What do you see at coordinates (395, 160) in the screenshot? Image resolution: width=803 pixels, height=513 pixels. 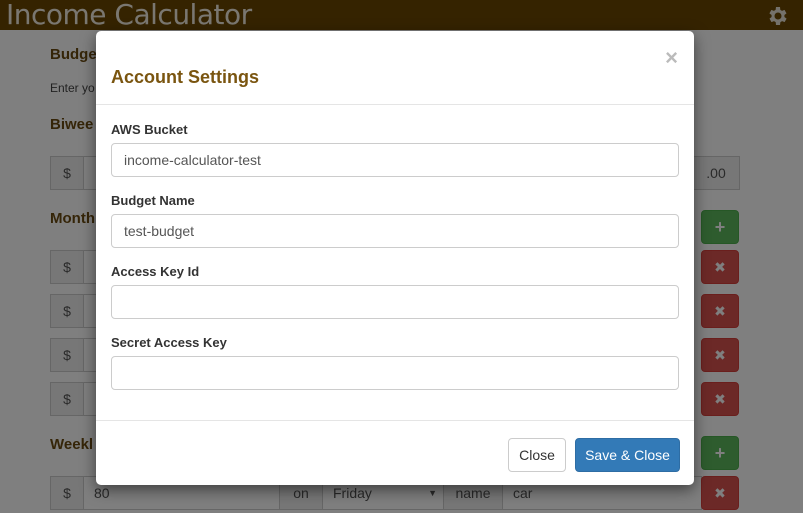 I see `aws-bucket-input` at bounding box center [395, 160].